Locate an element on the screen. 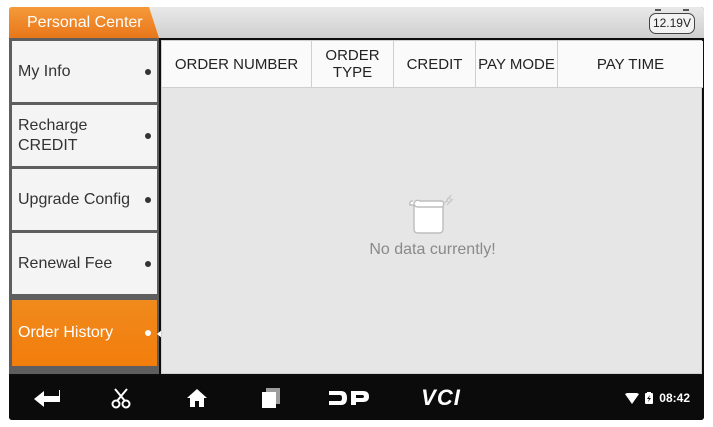  sidebar-item-label: Order History is located at coordinates (66, 332).